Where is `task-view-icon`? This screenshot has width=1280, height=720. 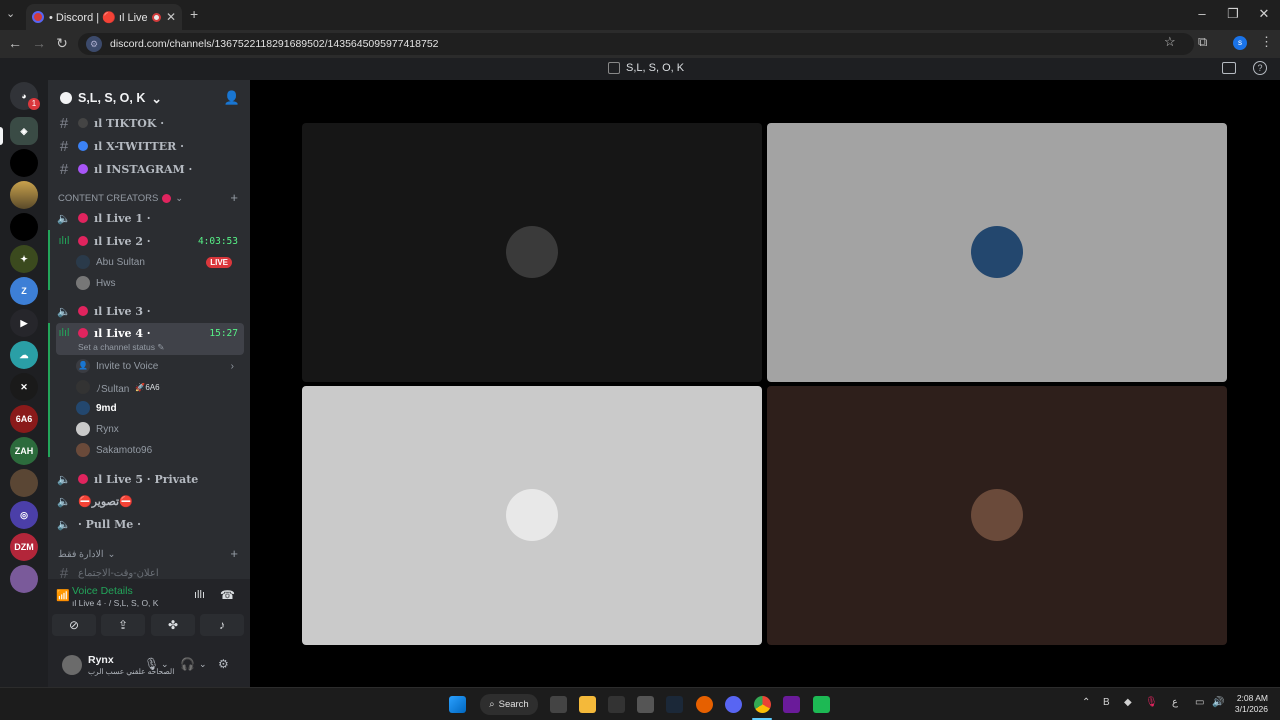 task-view-icon is located at coordinates (558, 704).